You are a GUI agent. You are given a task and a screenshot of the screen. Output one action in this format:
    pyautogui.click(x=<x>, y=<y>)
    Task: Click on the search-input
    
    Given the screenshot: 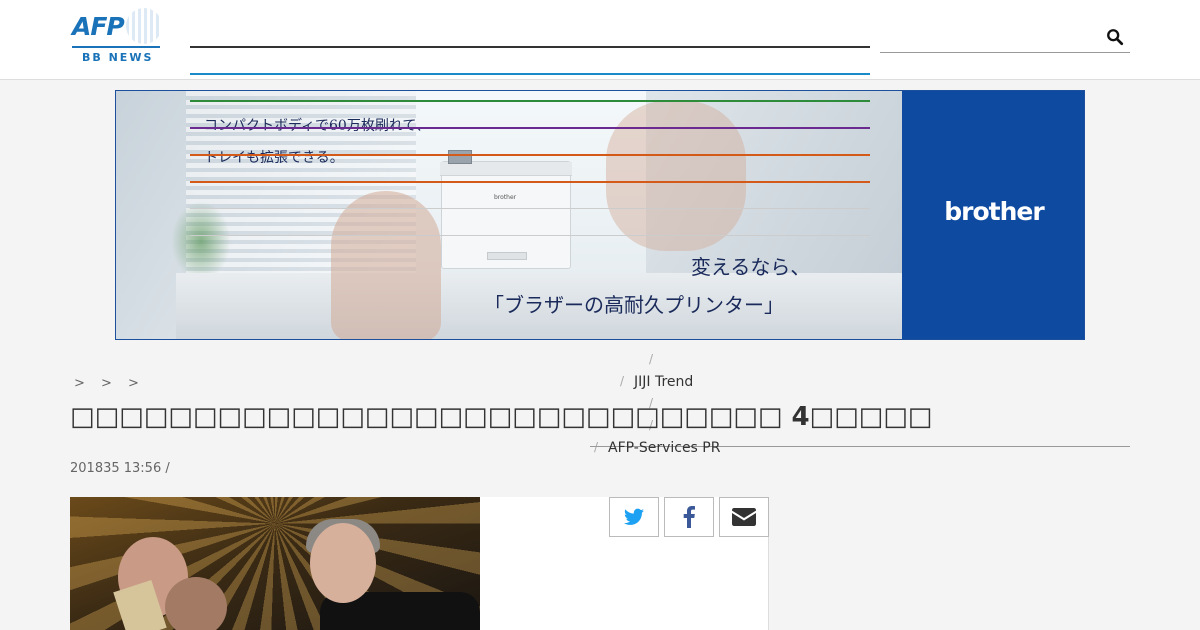 What is the action you would take?
    pyautogui.click(x=990, y=37)
    